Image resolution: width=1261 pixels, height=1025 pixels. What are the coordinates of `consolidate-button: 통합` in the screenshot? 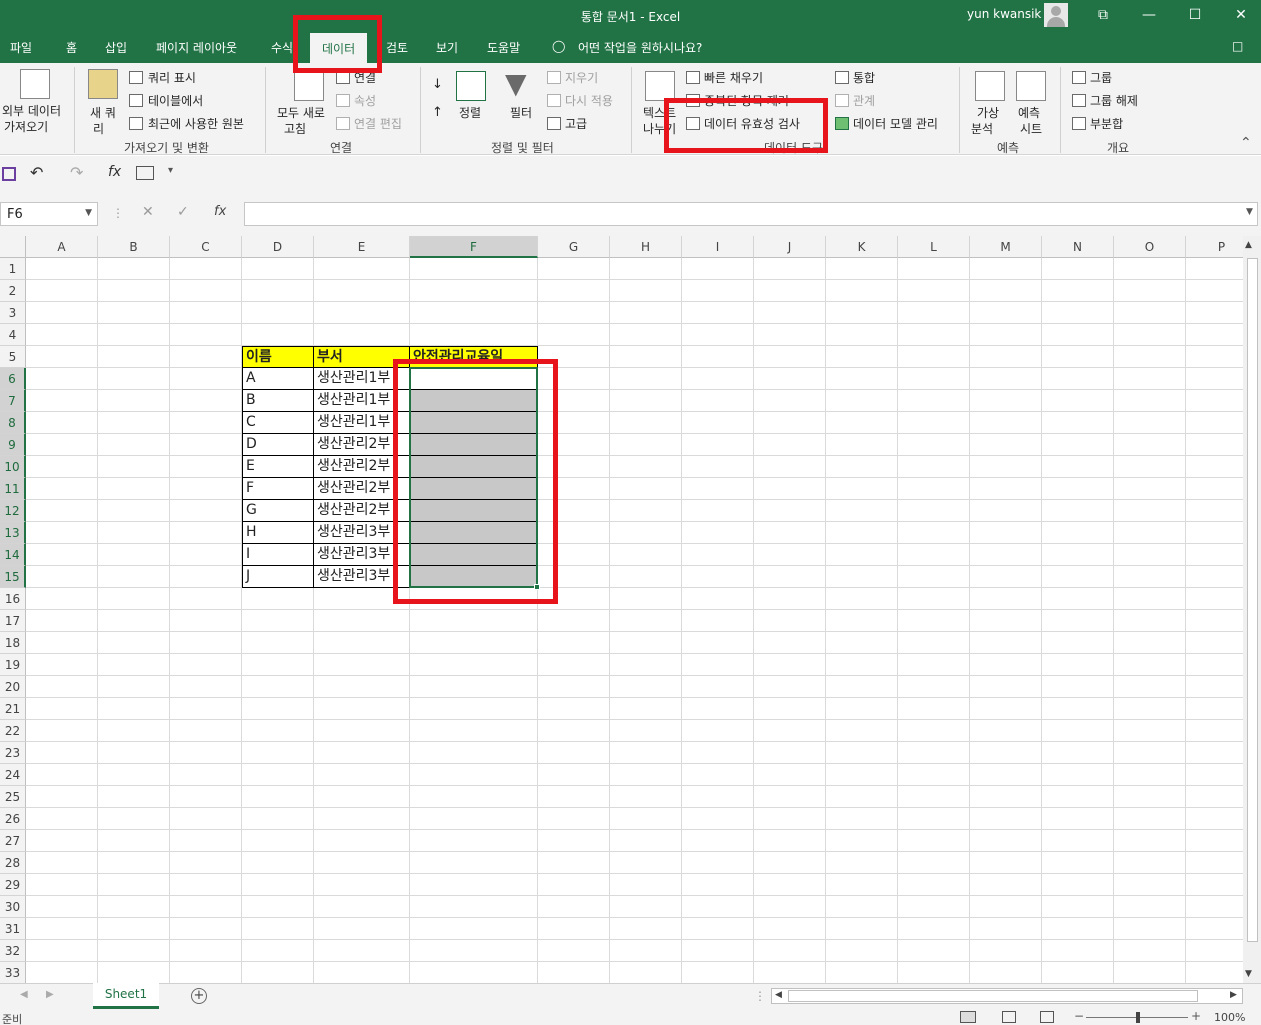 It's located at (864, 77).